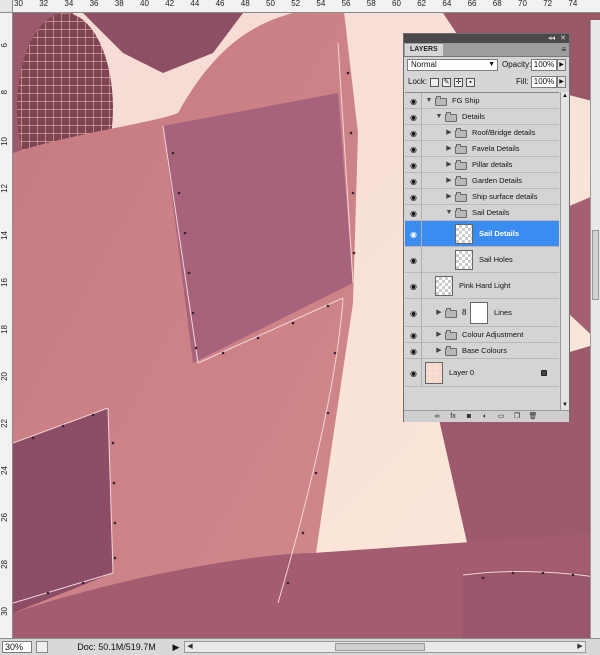 The image size is (600, 655). I want to click on scroll-up-icon: ▲, so click(565, 96).